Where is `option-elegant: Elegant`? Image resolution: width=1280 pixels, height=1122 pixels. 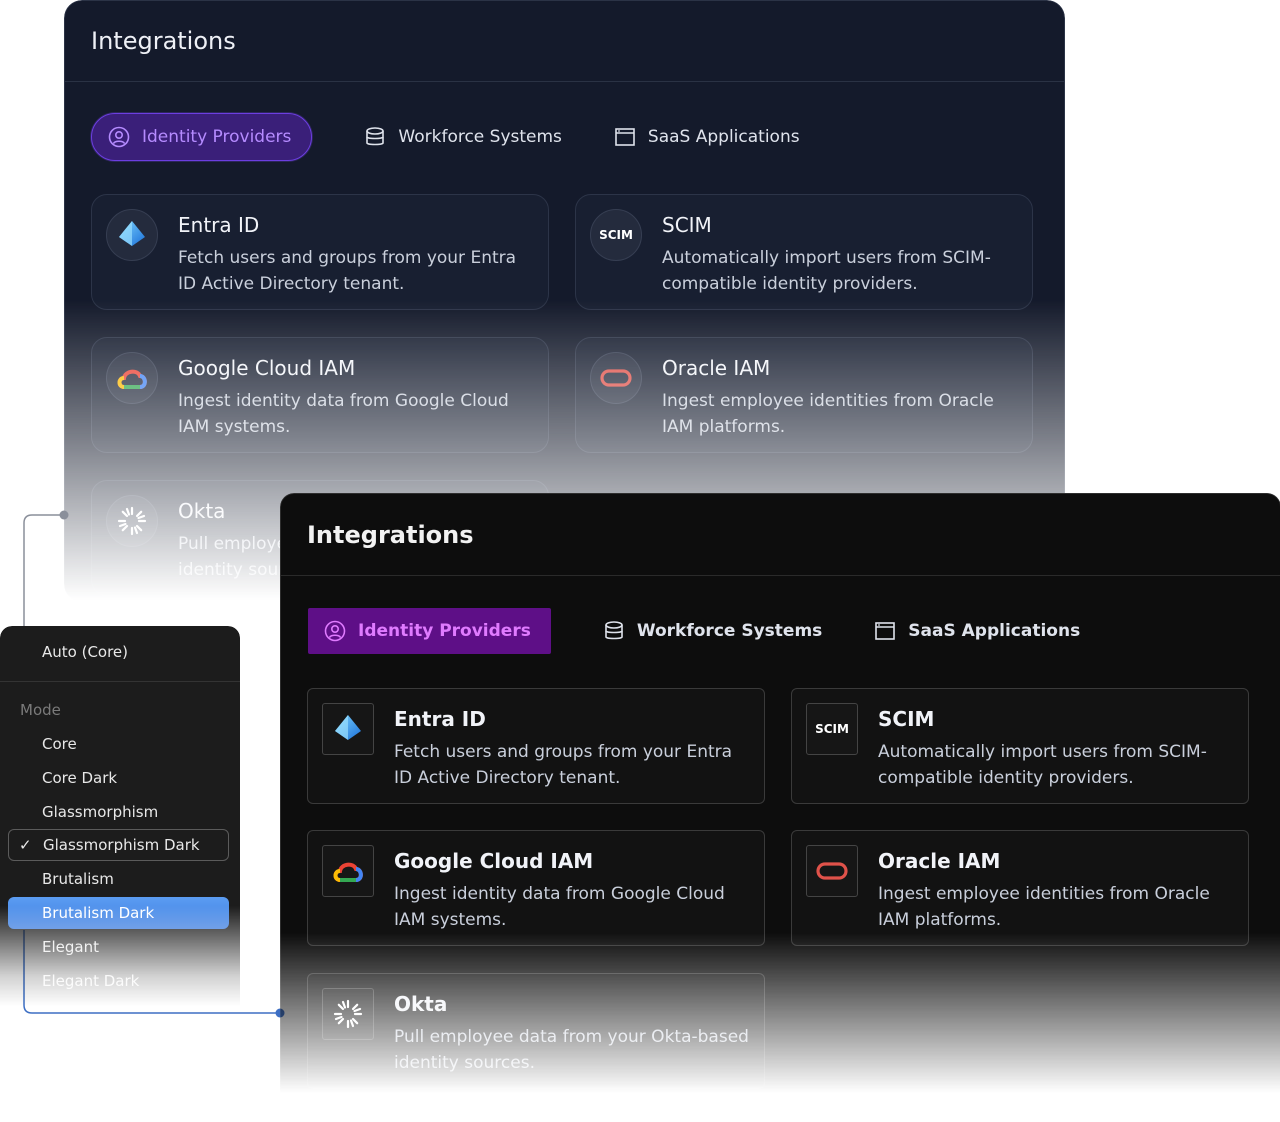
option-elegant: Elegant is located at coordinates (118, 947).